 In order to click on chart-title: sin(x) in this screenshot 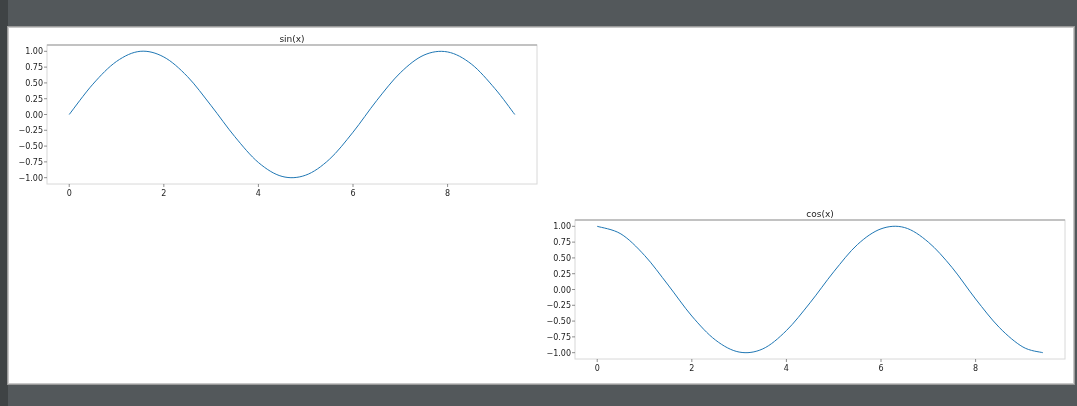, I will do `click(292, 39)`.